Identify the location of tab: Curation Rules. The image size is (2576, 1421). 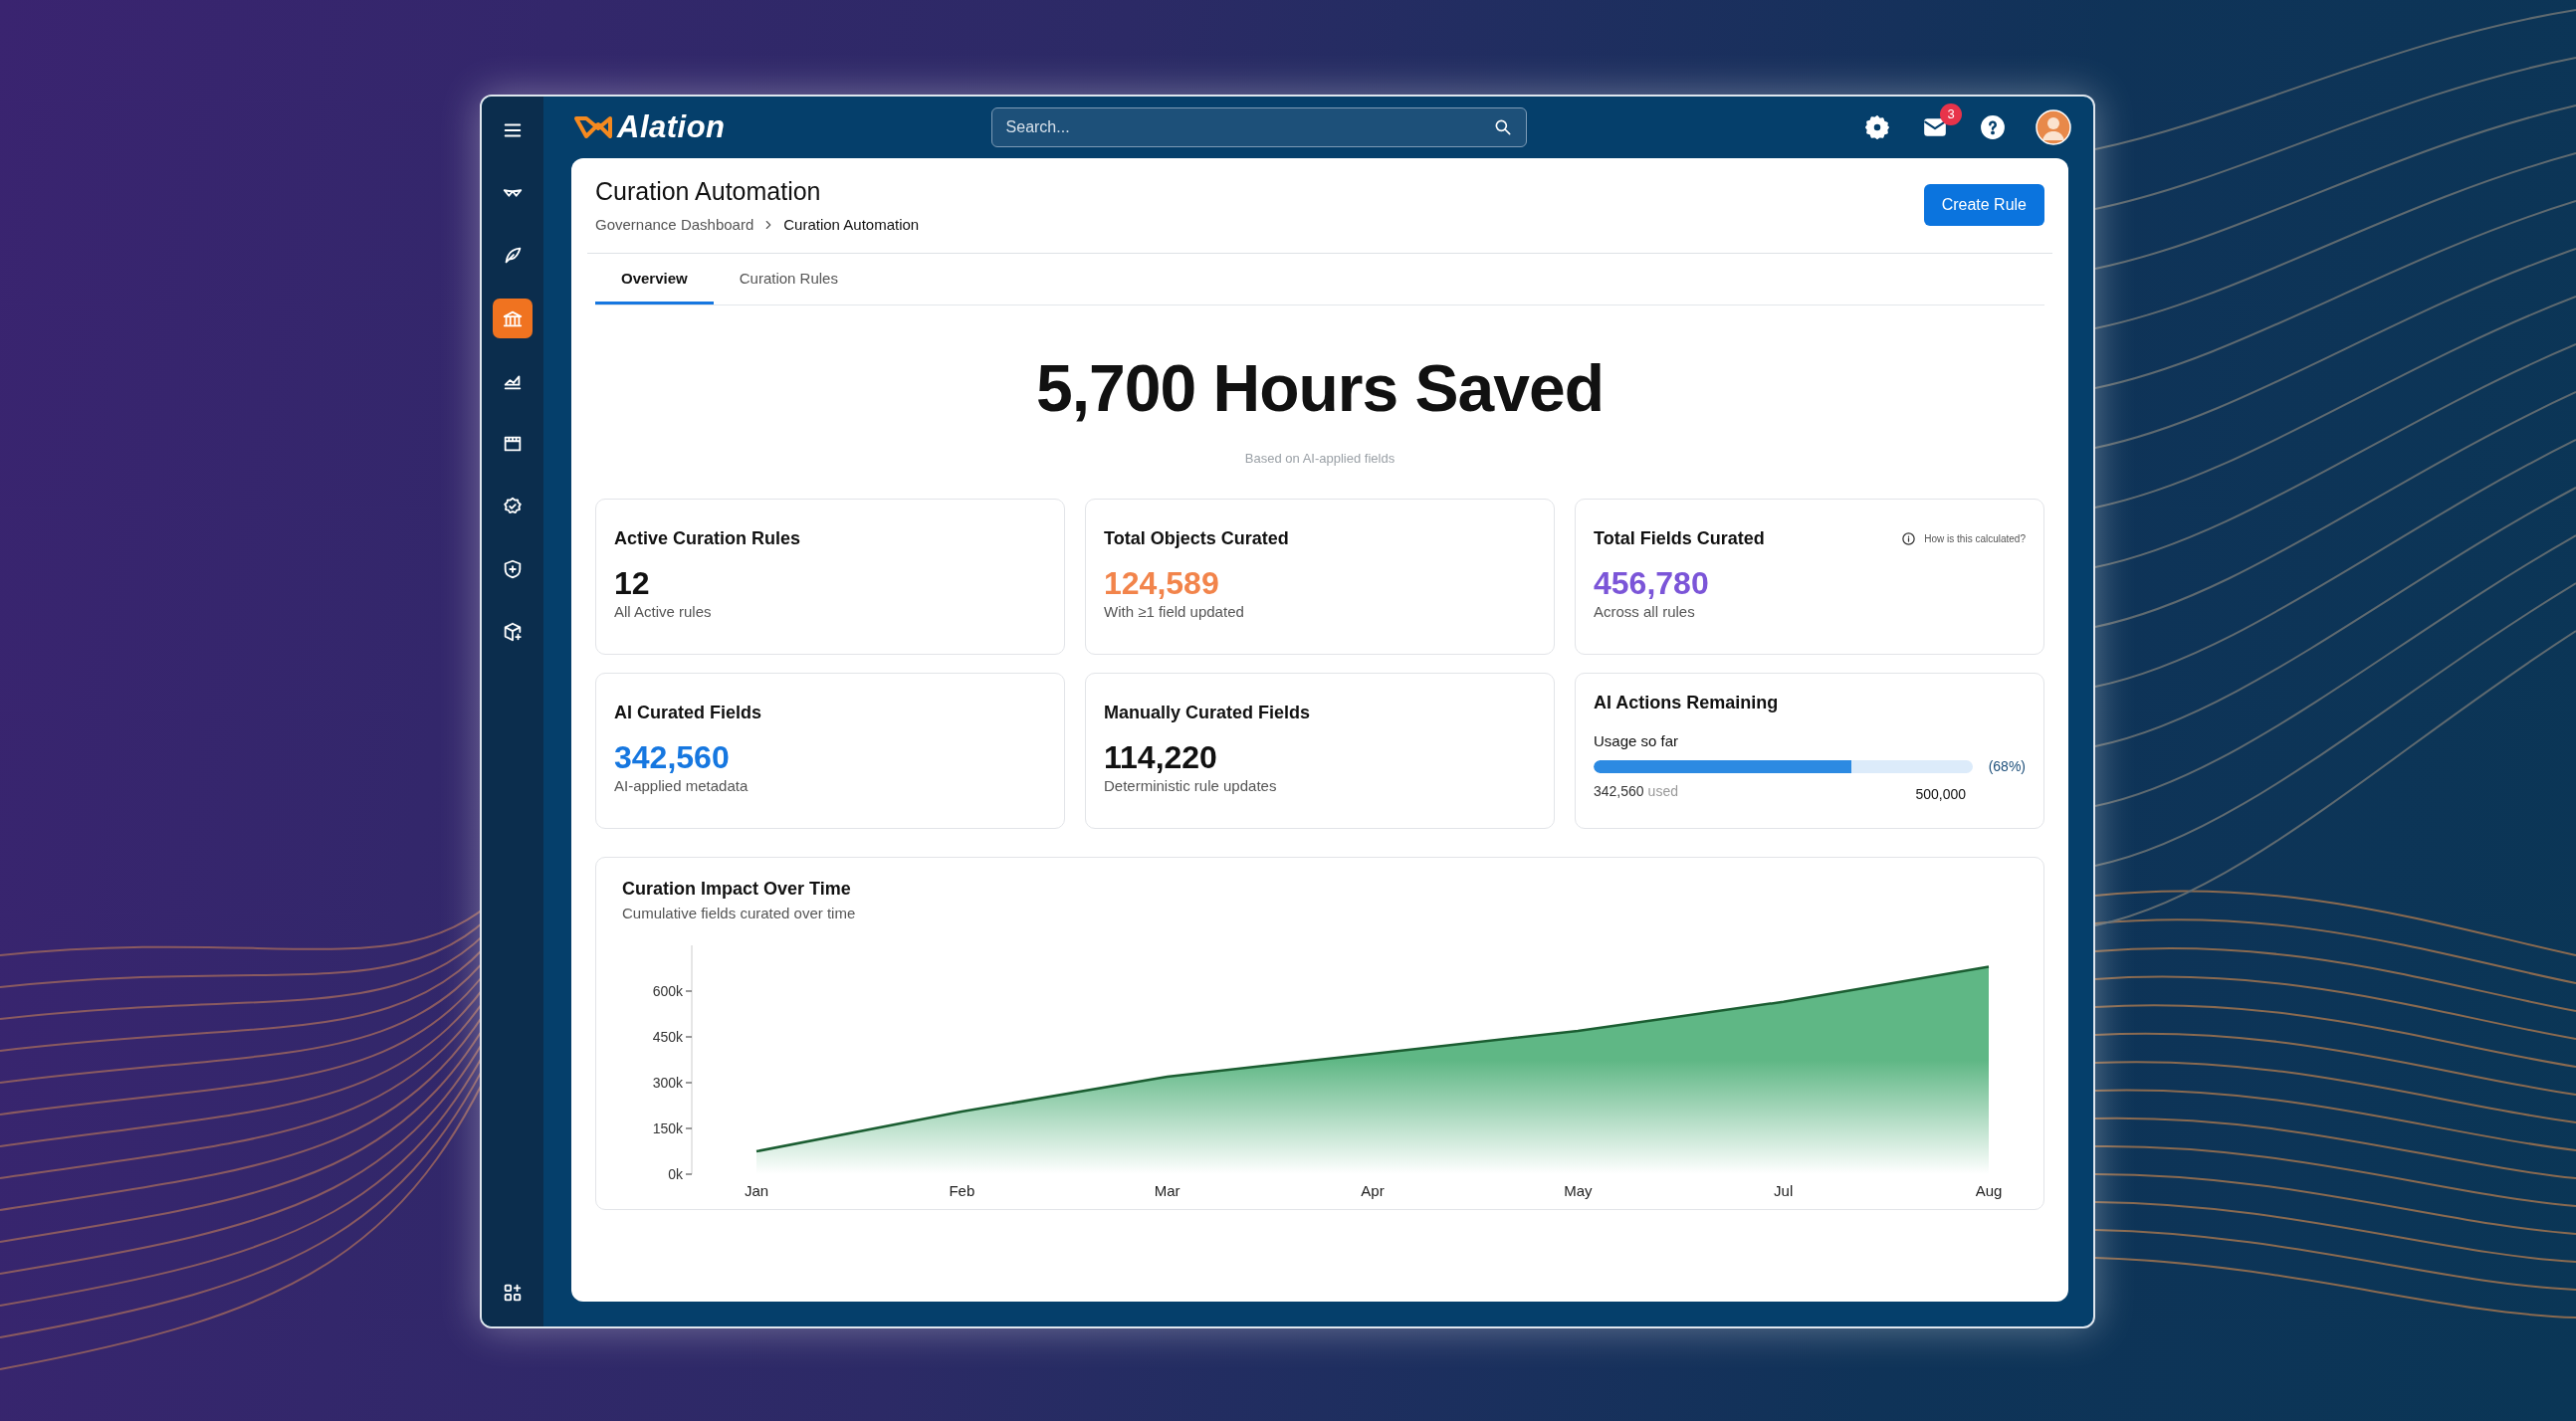
(788, 278).